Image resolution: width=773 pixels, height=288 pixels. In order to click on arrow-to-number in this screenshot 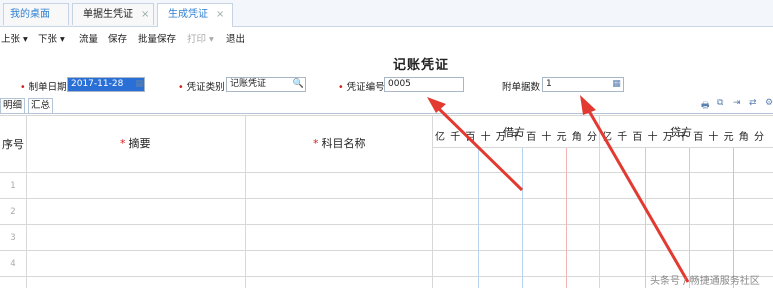, I will do `click(477, 146)`.